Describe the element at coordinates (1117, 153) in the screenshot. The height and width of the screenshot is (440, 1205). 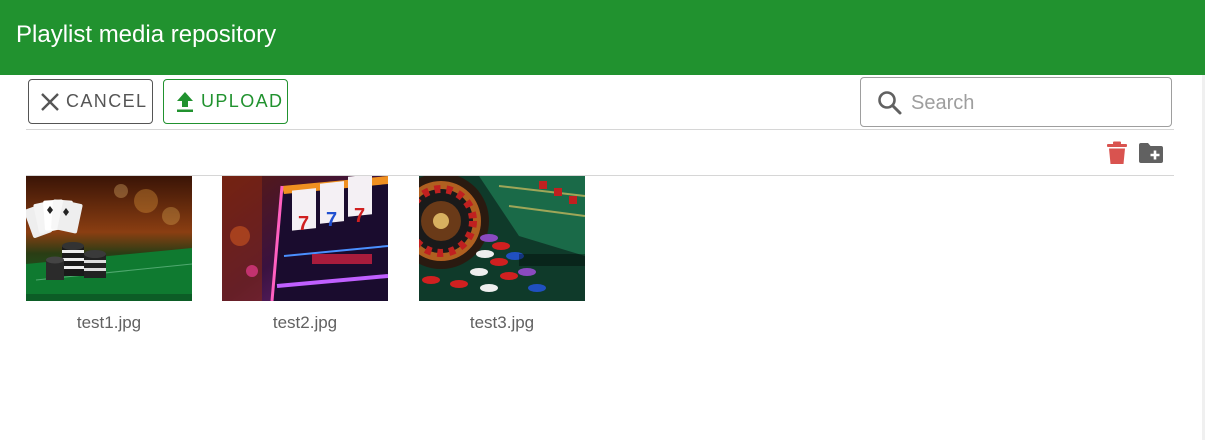
I see `trash-icon` at that location.